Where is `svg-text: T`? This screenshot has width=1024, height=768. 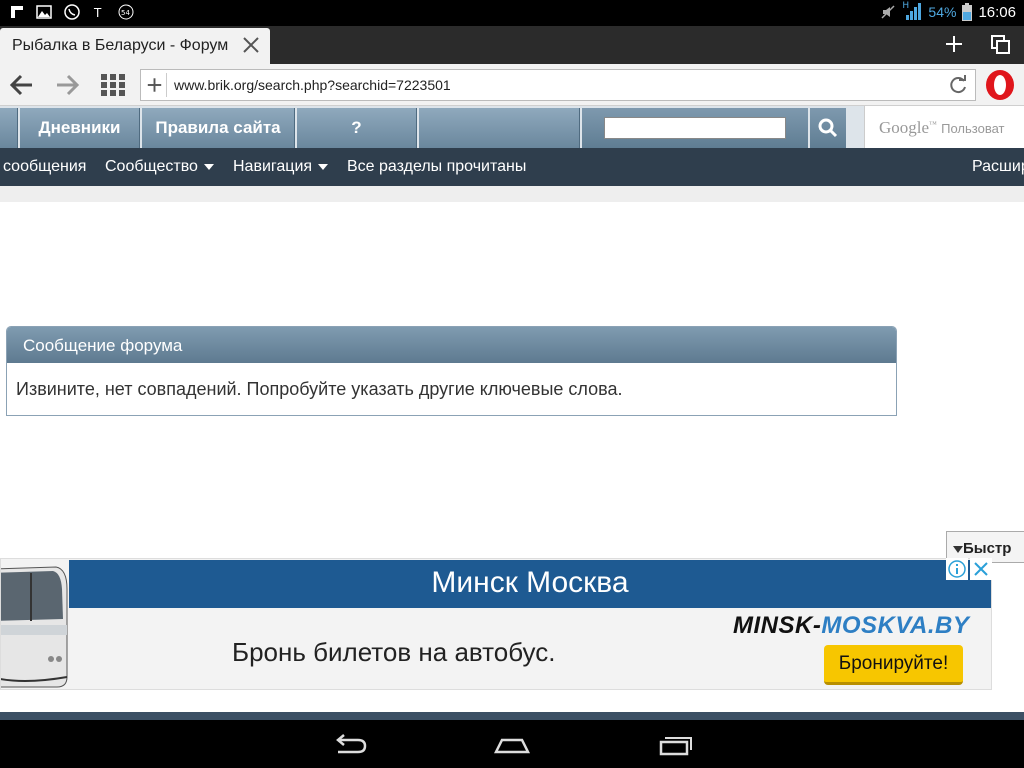 svg-text: T is located at coordinates (97, 12).